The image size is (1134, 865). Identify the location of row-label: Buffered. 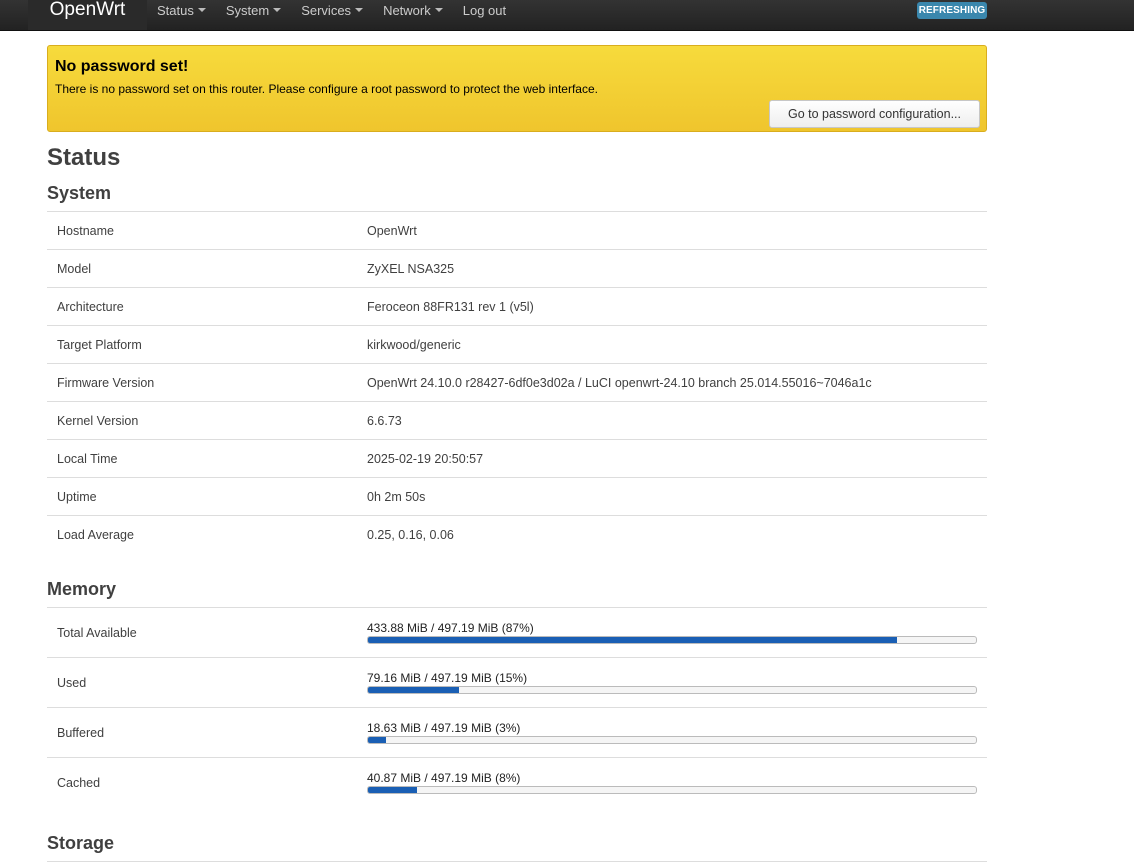
(81, 733).